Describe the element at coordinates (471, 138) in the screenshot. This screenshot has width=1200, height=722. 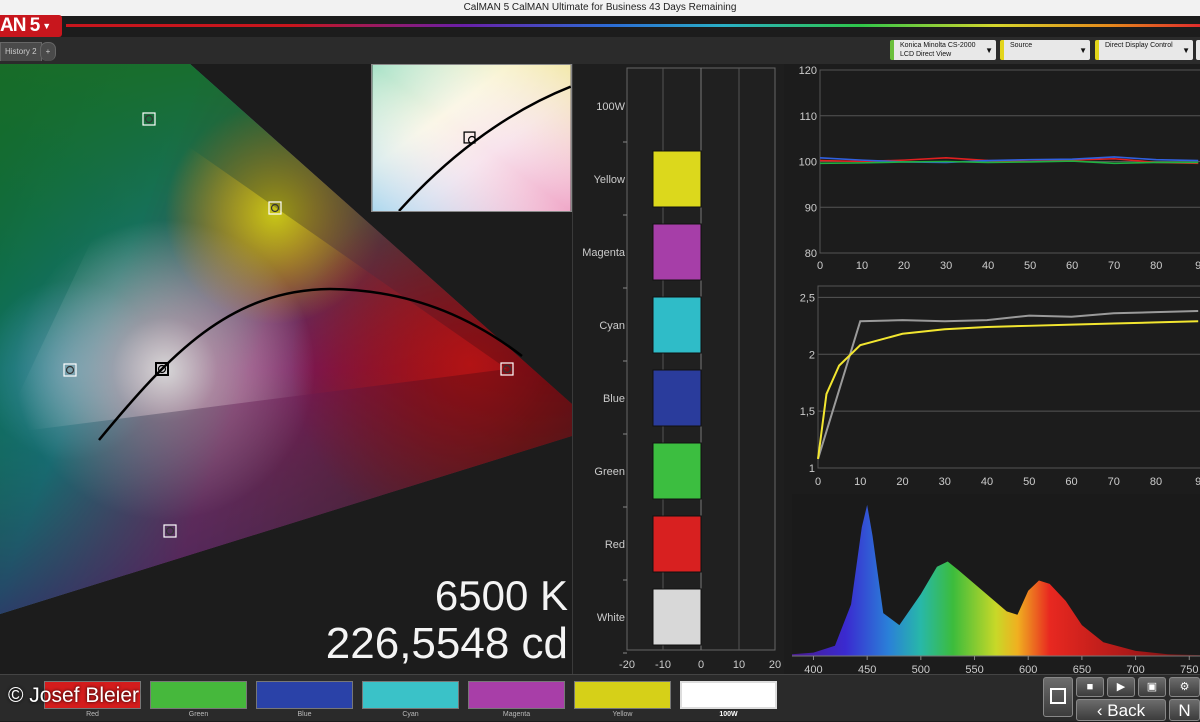
I see `white-point-zoom-inset` at that location.